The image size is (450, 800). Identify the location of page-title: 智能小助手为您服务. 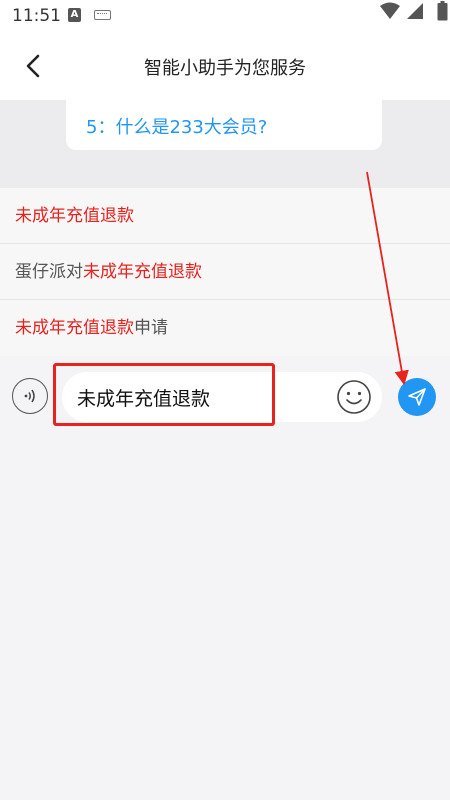
(225, 68).